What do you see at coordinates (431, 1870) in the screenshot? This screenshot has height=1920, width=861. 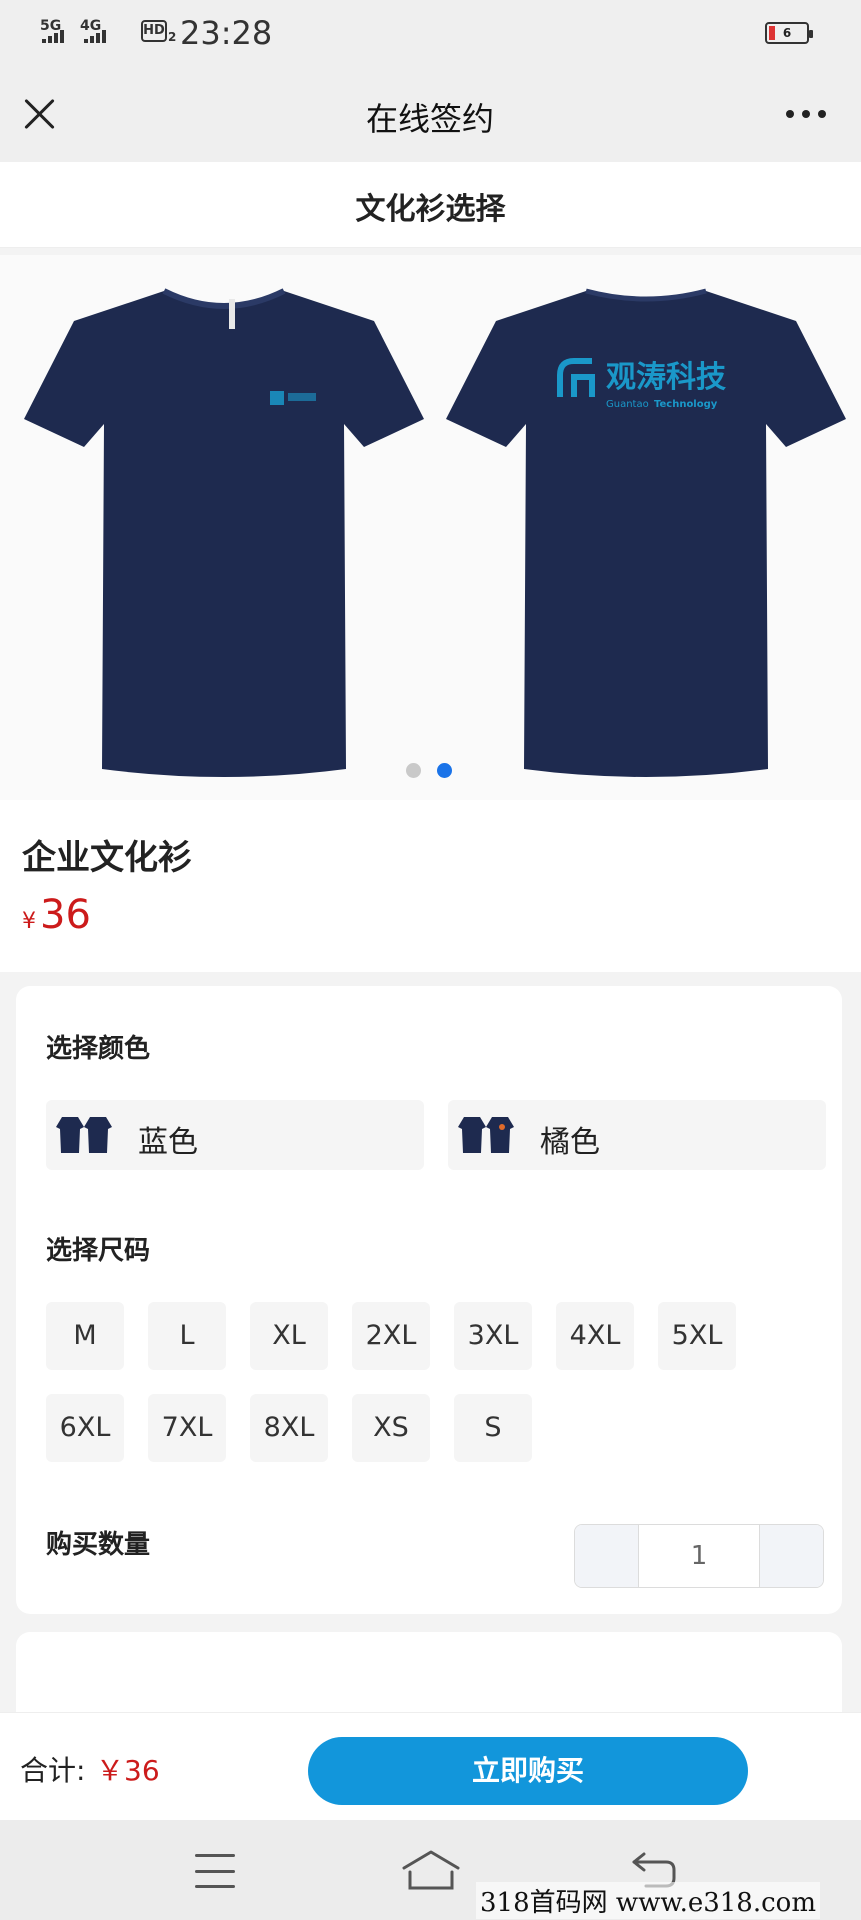 I see `home-icon` at bounding box center [431, 1870].